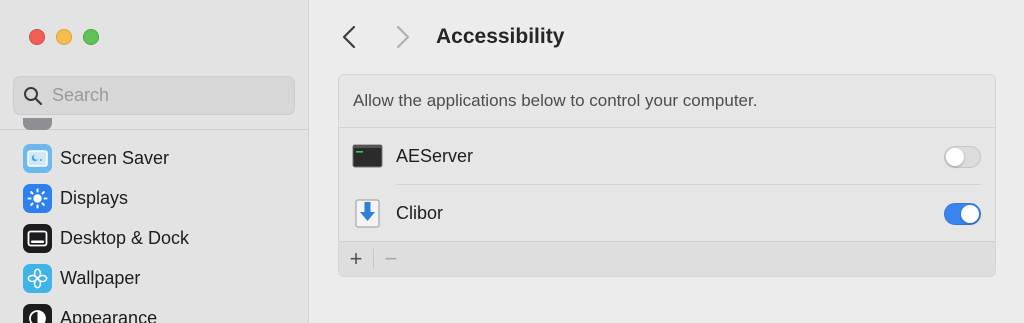 The image size is (1024, 323). I want to click on window-controls, so click(64, 37).